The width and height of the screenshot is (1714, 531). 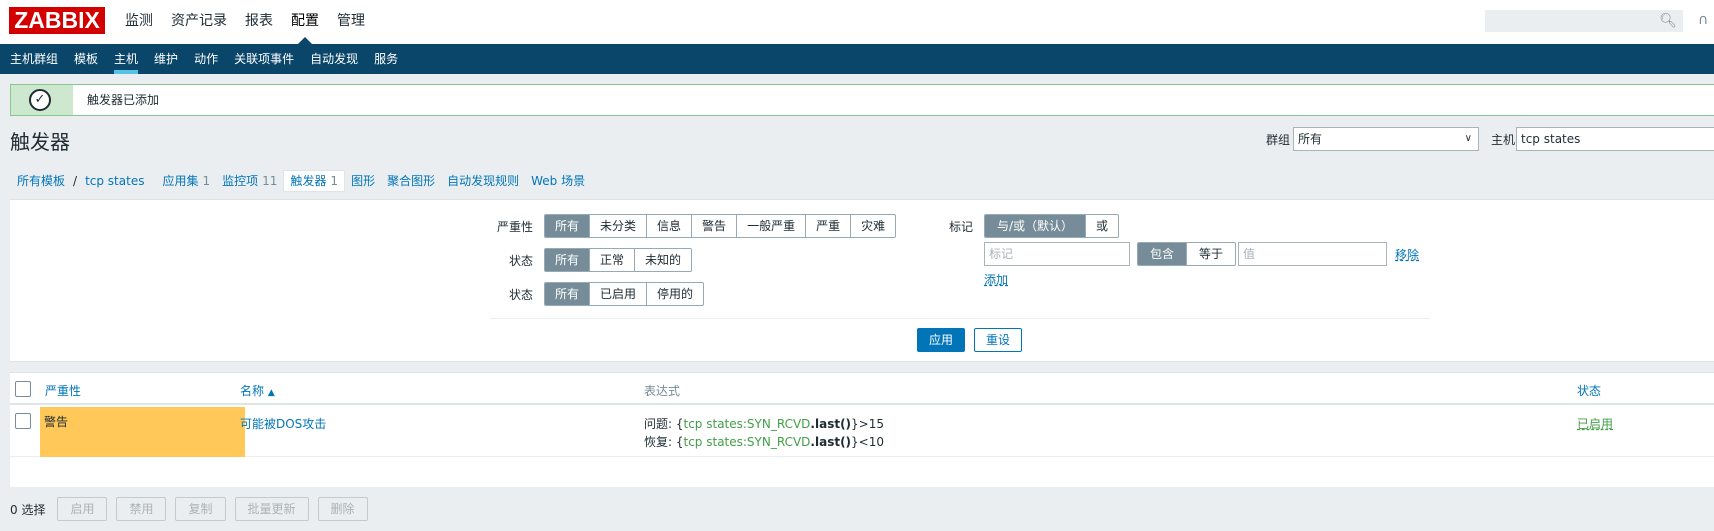 What do you see at coordinates (747, 442) in the screenshot?
I see `recovery-item-link: tcp states:SYN_RCVD` at bounding box center [747, 442].